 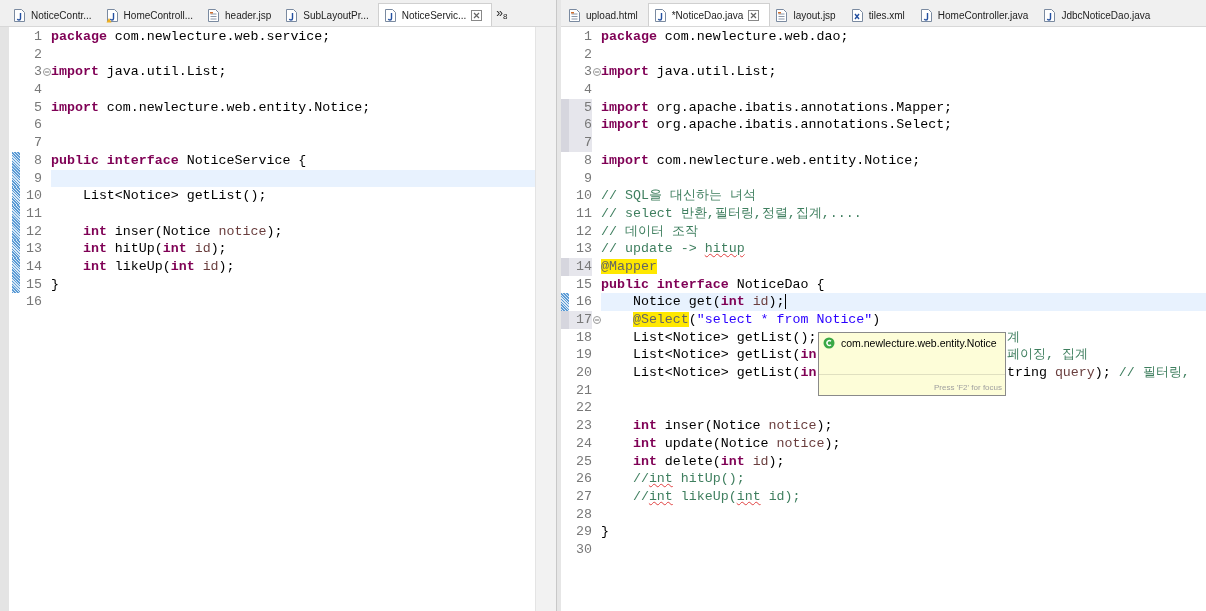 I want to click on line-number: 19, so click(x=583, y=355).